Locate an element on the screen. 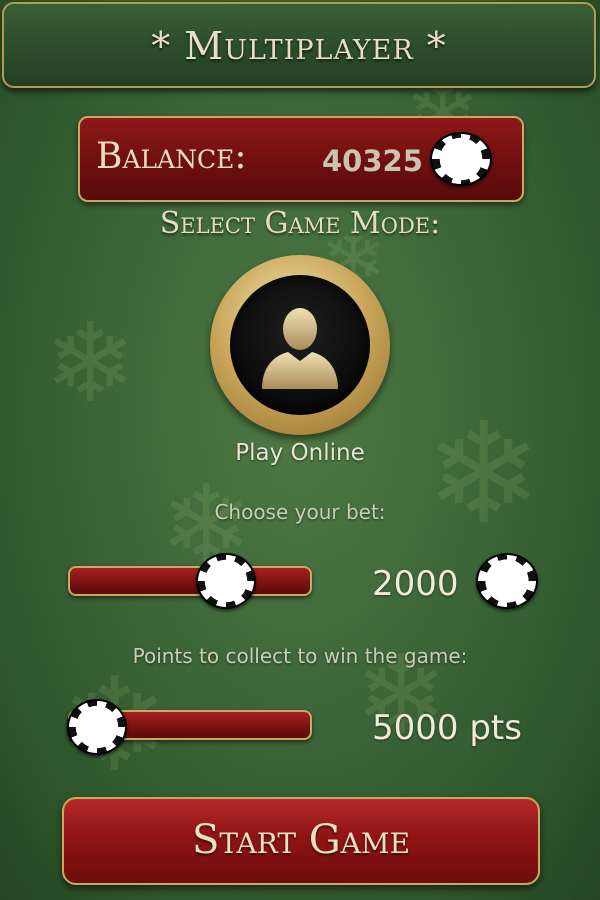  bet-label: Choose your bet: is located at coordinates (300, 512).